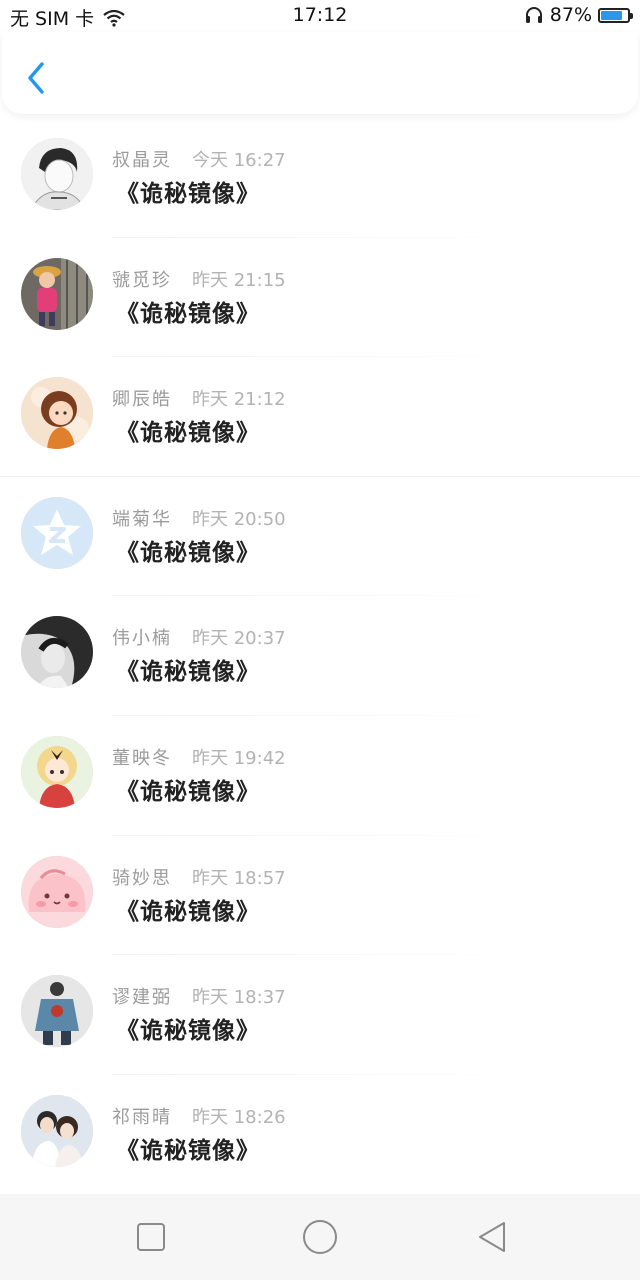 Image resolution: width=640 pixels, height=1280 pixels. I want to click on triangle-back-icon, so click(492, 1237).